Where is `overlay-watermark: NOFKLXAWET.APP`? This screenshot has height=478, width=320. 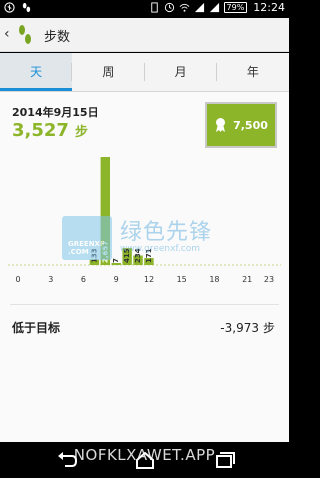
overlay-watermark: NOFKLXAWET.APP is located at coordinates (144, 455).